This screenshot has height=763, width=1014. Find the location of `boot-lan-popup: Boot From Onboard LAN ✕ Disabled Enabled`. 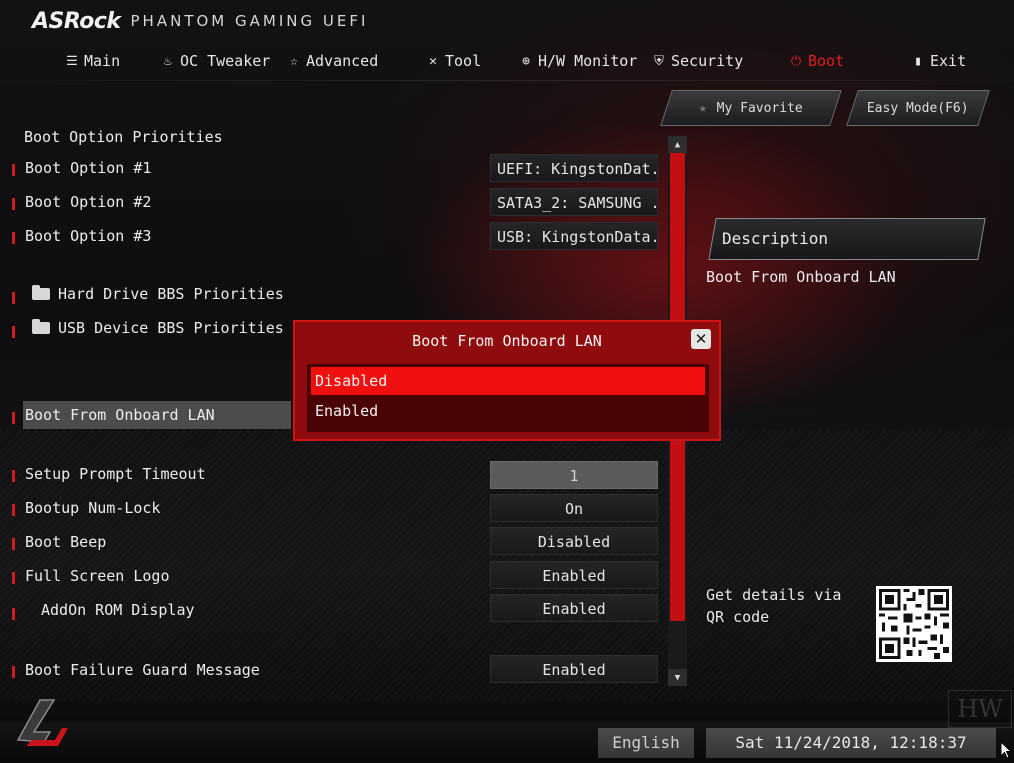

boot-lan-popup: Boot From Onboard LAN ✕ Disabled Enabled is located at coordinates (507, 380).